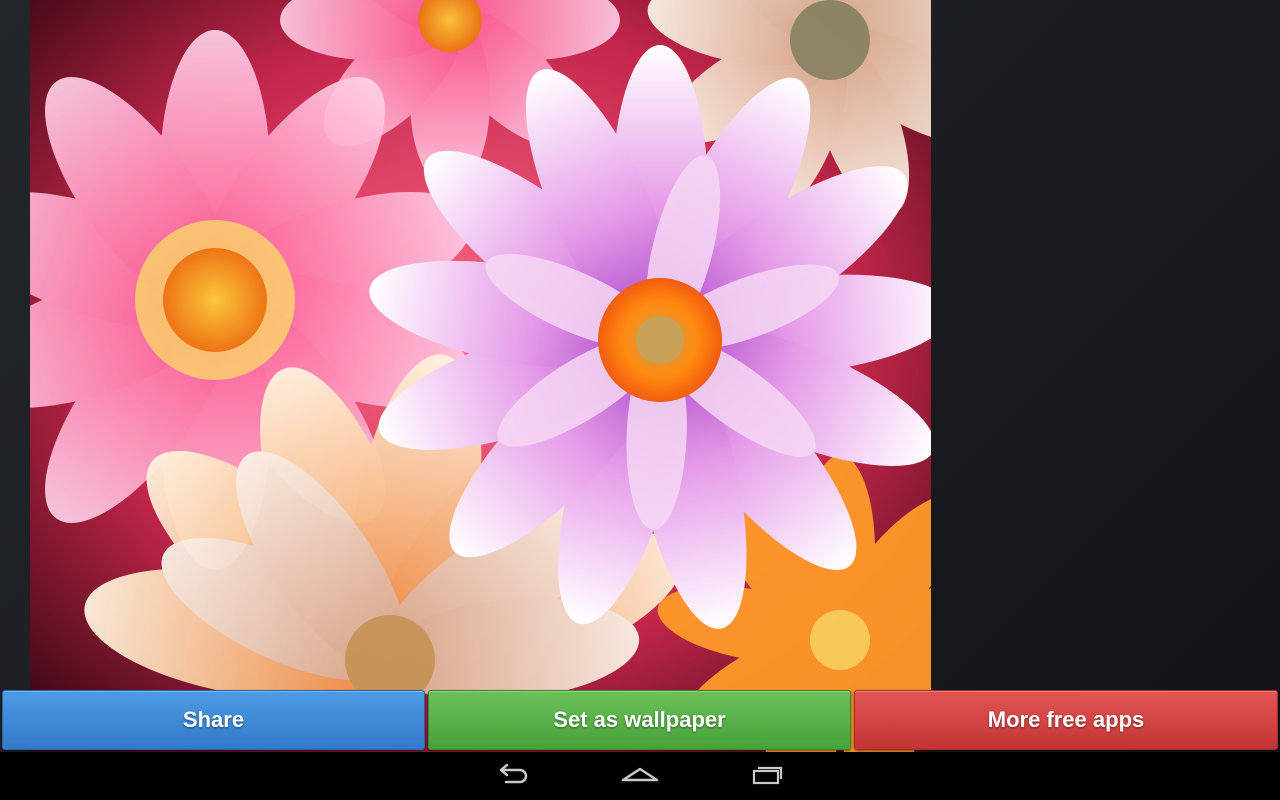  I want to click on back-icon, so click(512, 776).